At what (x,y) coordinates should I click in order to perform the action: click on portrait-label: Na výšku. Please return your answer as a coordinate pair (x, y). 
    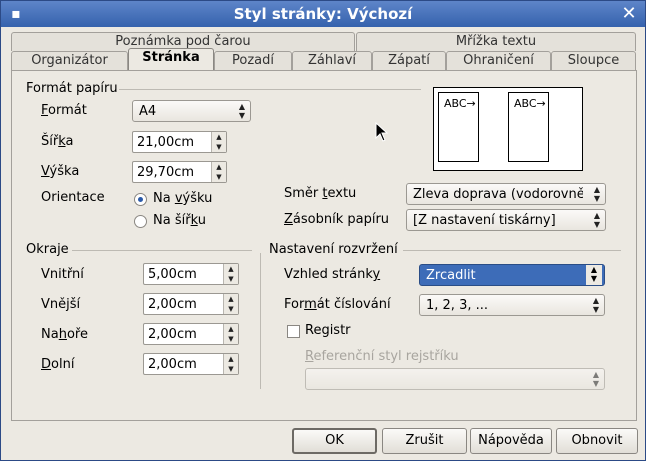
    Looking at the image, I should click on (182, 198).